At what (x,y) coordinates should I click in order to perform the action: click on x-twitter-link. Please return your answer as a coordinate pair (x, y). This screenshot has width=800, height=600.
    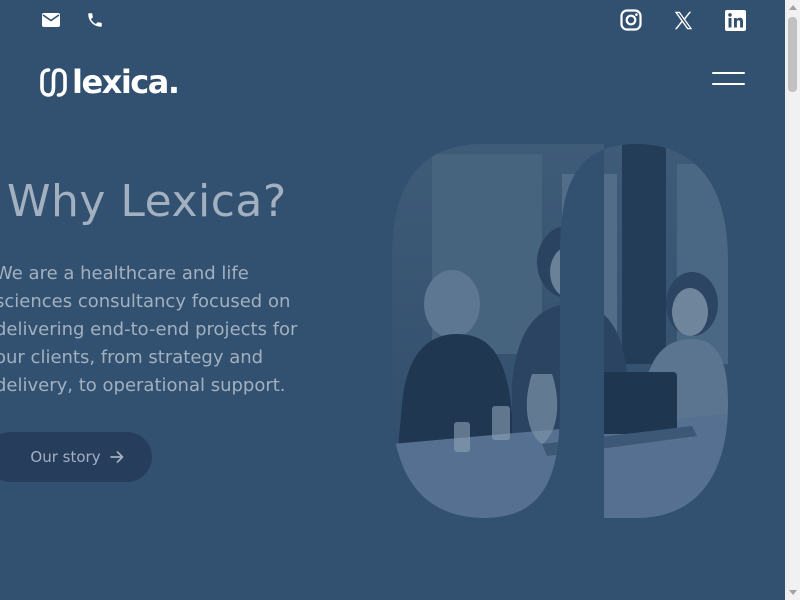
    Looking at the image, I should click on (683, 20).